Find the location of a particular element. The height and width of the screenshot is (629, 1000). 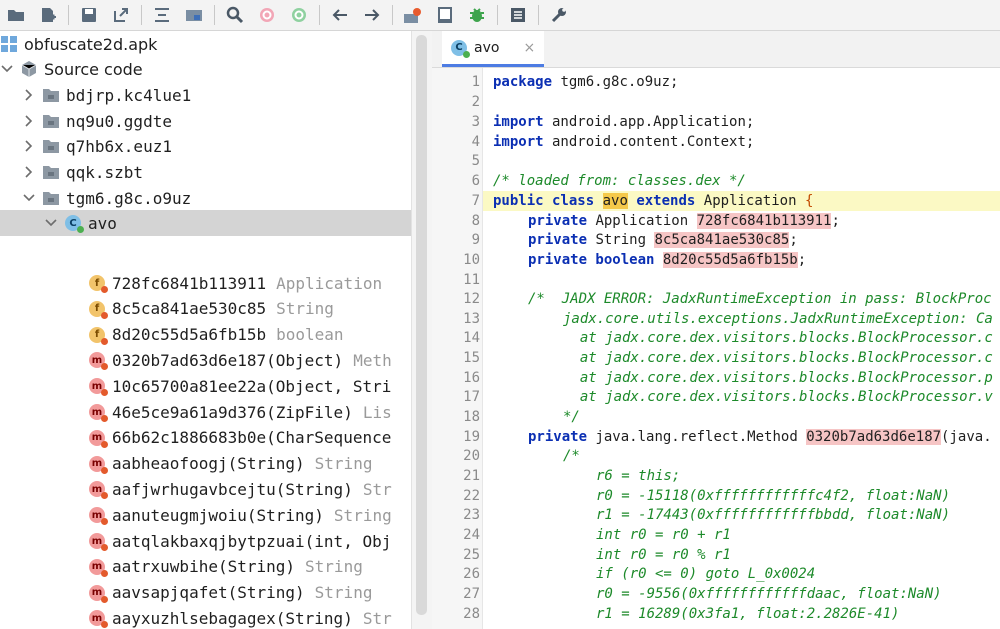

tree-field: f 8d20c55d5a6fb15b boolean is located at coordinates (205, 335).